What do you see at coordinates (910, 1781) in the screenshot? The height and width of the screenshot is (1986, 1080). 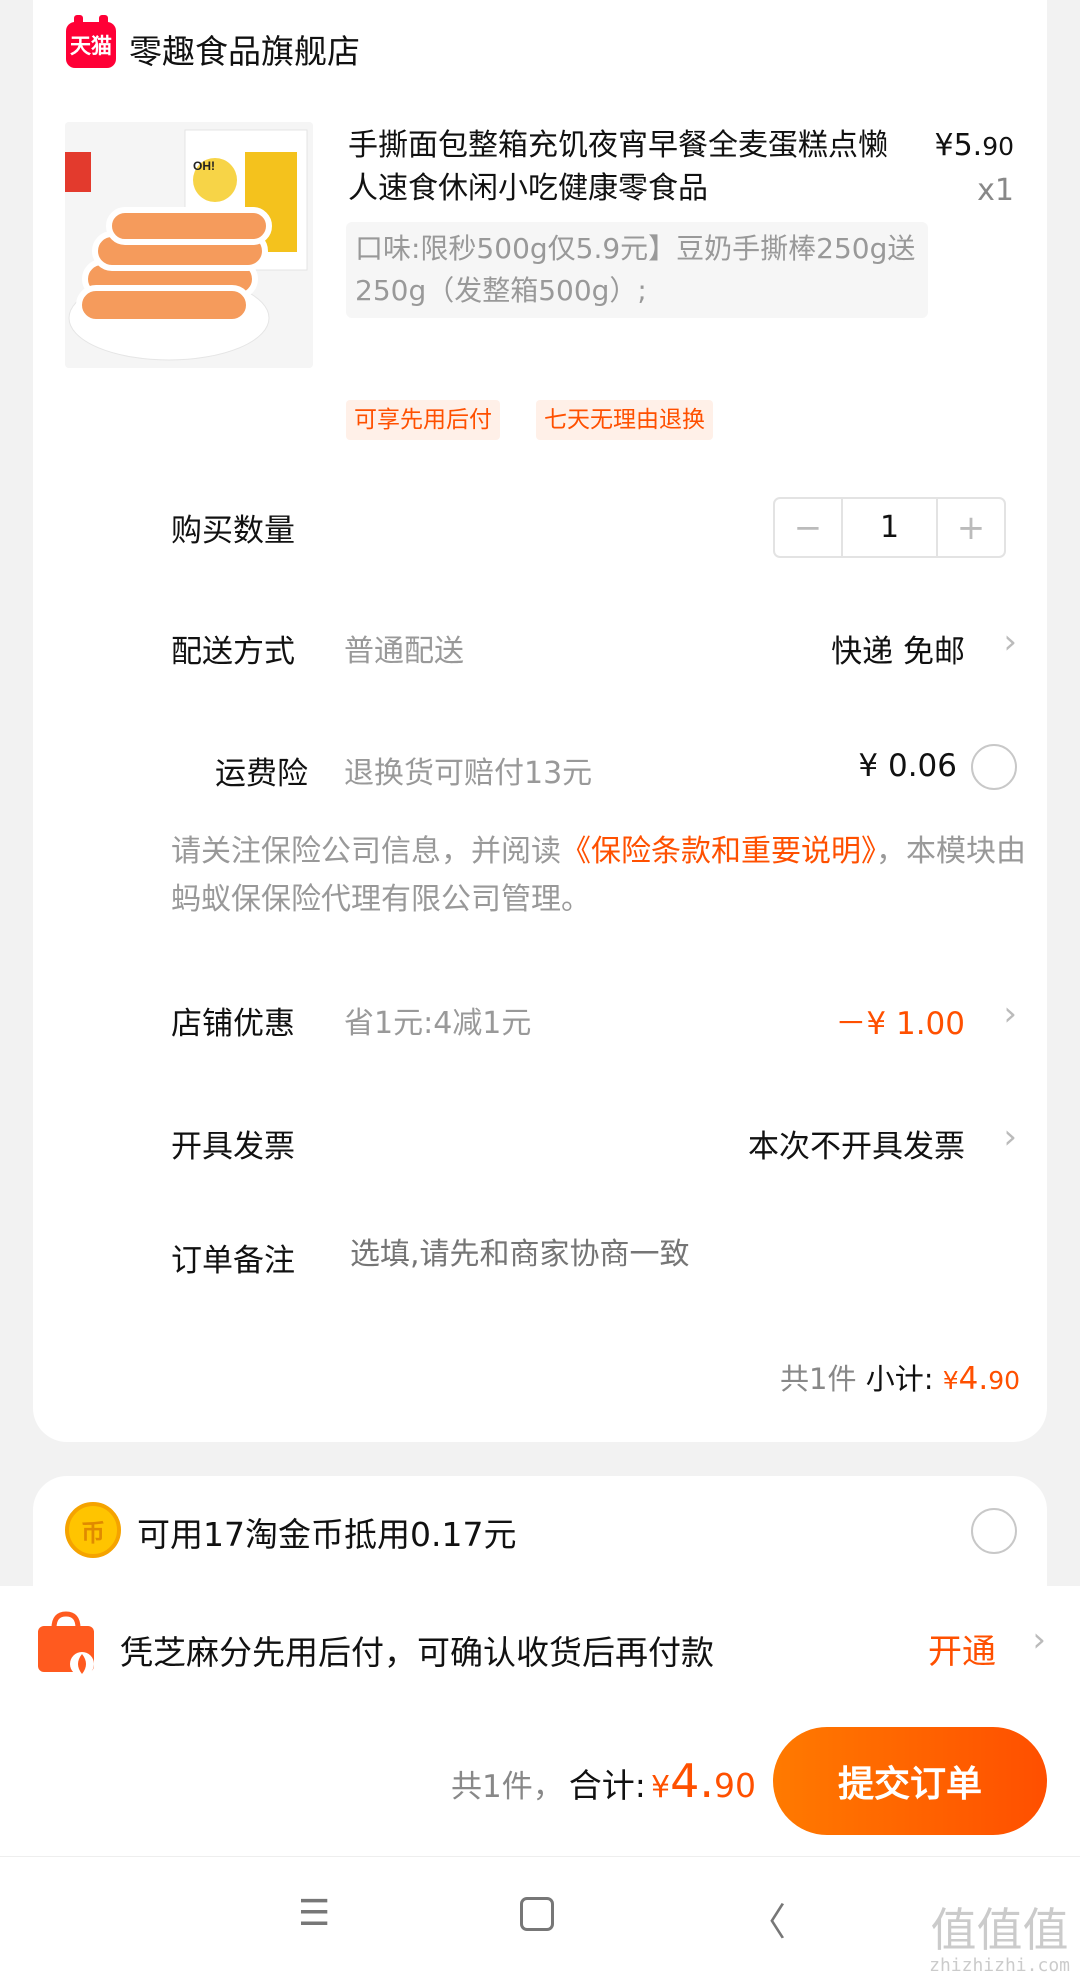 I see `submit-order-button: 提交订单` at bounding box center [910, 1781].